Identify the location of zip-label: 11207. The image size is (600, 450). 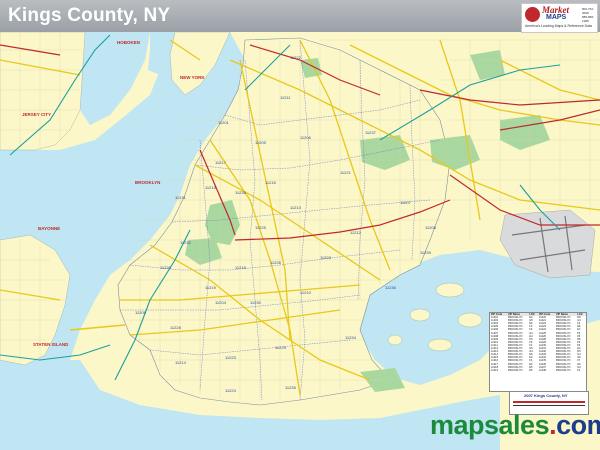
(405, 202).